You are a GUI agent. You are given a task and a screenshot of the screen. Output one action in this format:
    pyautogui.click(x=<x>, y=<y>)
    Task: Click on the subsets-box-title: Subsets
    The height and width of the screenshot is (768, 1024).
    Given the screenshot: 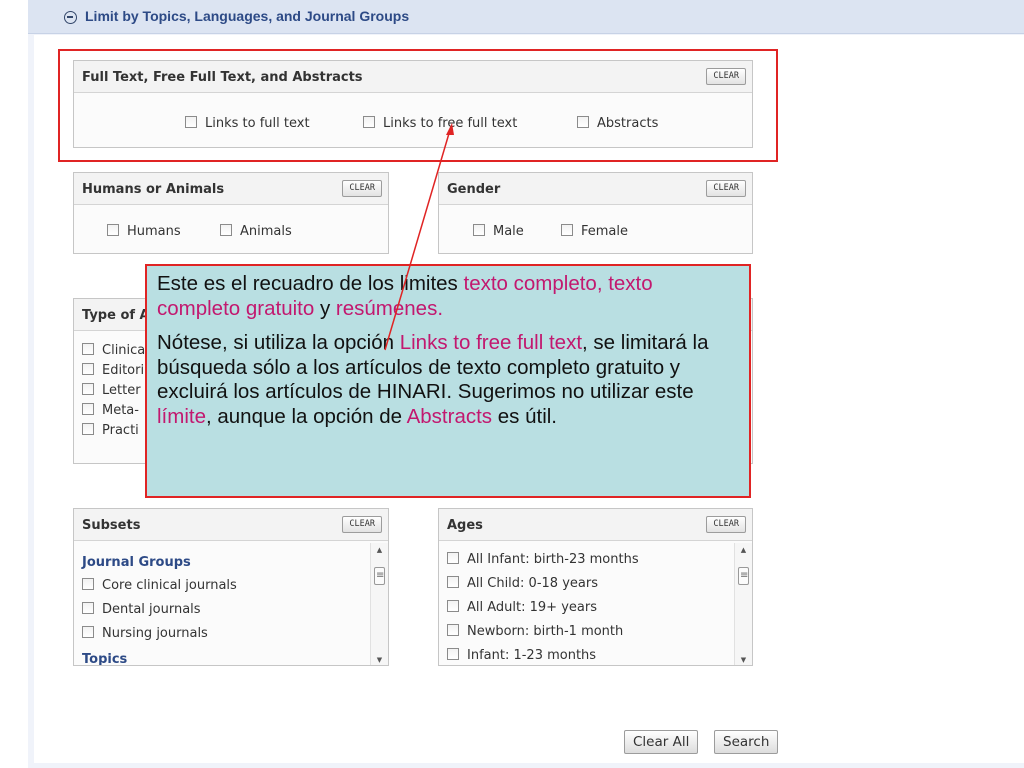 What is the action you would take?
    pyautogui.click(x=111, y=525)
    